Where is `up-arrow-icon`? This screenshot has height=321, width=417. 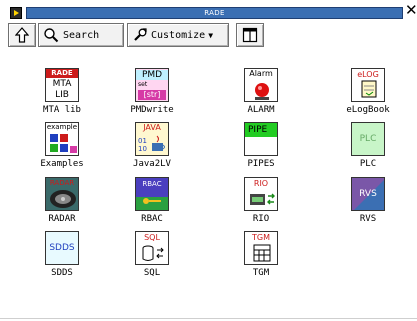 up-arrow-icon is located at coordinates (22, 35).